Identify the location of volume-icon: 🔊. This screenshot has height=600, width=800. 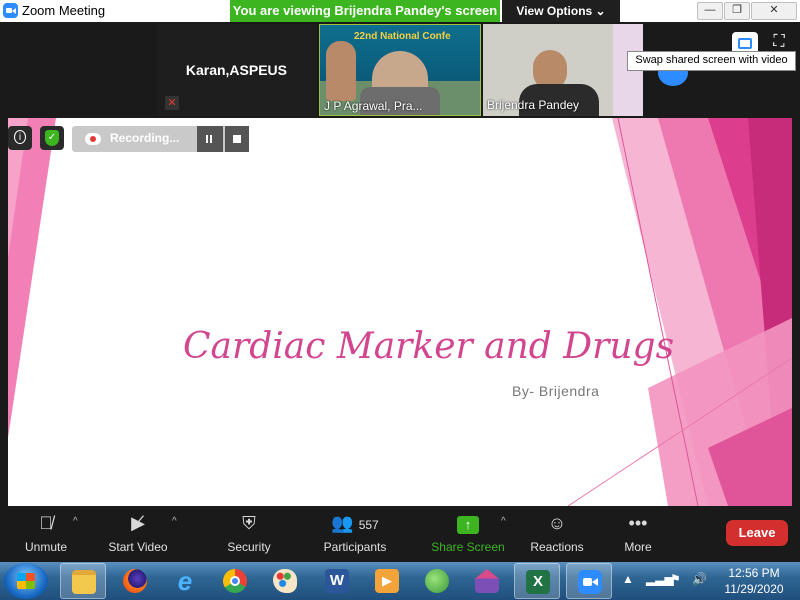
(699, 579).